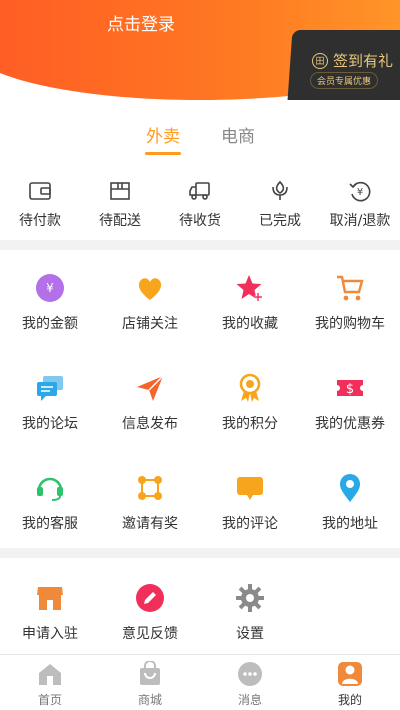 This screenshot has height=710, width=400. I want to click on active-tab-indicator, so click(163, 153).